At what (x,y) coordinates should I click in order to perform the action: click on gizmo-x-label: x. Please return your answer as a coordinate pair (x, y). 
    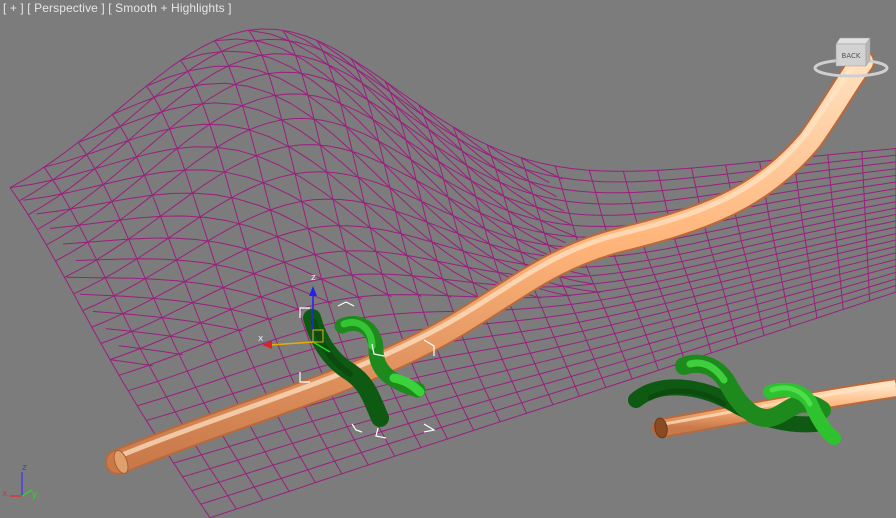
    Looking at the image, I should click on (261, 339).